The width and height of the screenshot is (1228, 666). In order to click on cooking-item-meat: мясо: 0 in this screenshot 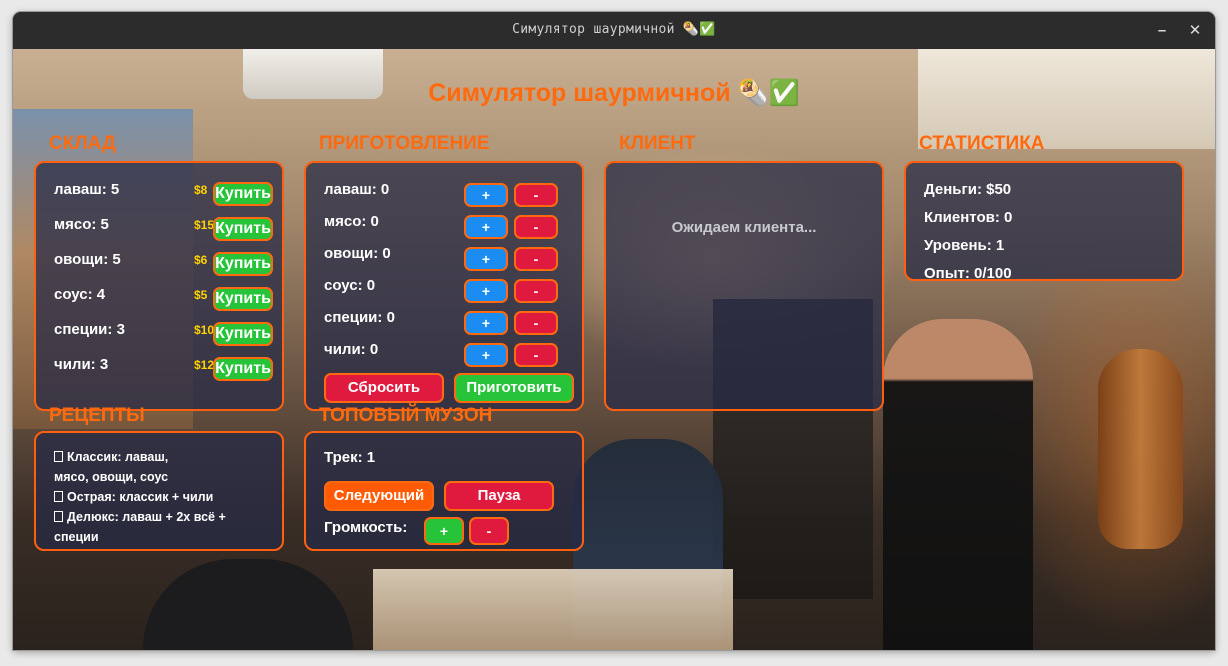, I will do `click(351, 221)`.